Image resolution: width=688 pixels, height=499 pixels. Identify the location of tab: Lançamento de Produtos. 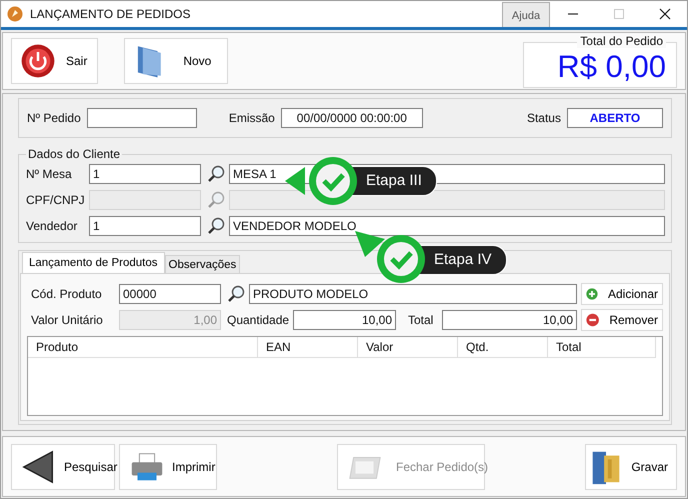
(93, 262).